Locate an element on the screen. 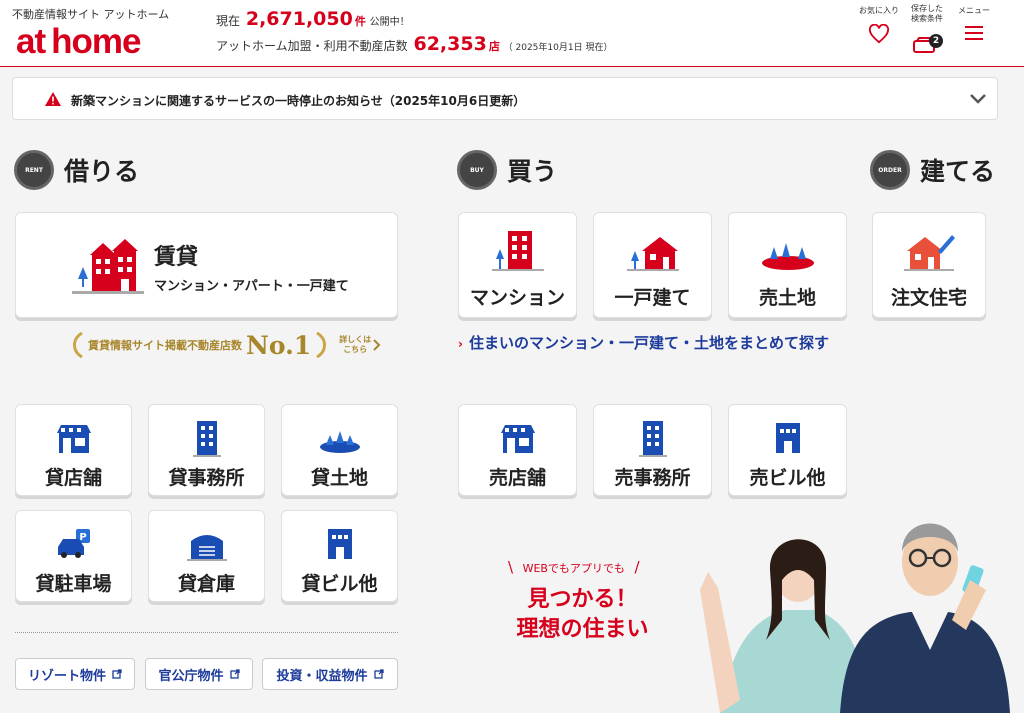  menu-label: メニュー is located at coordinates (974, 10).